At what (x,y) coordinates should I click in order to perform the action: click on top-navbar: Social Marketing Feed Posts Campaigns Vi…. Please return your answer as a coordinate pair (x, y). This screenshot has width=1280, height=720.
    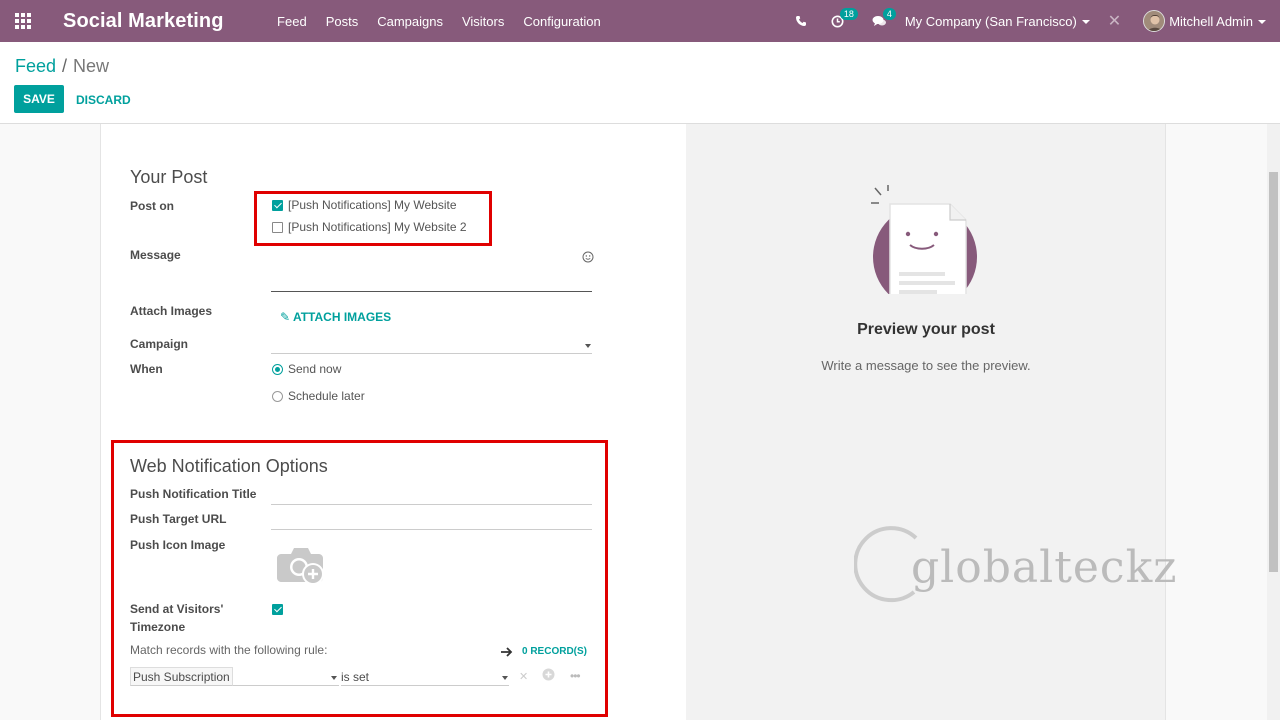
    Looking at the image, I should click on (640, 21).